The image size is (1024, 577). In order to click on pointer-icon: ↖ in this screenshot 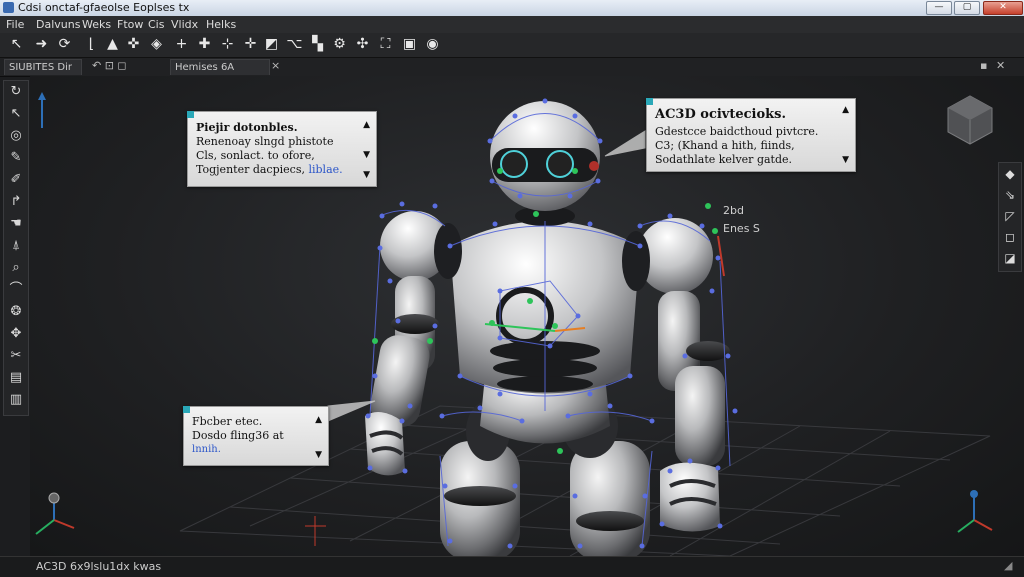, I will do `click(16, 114)`.